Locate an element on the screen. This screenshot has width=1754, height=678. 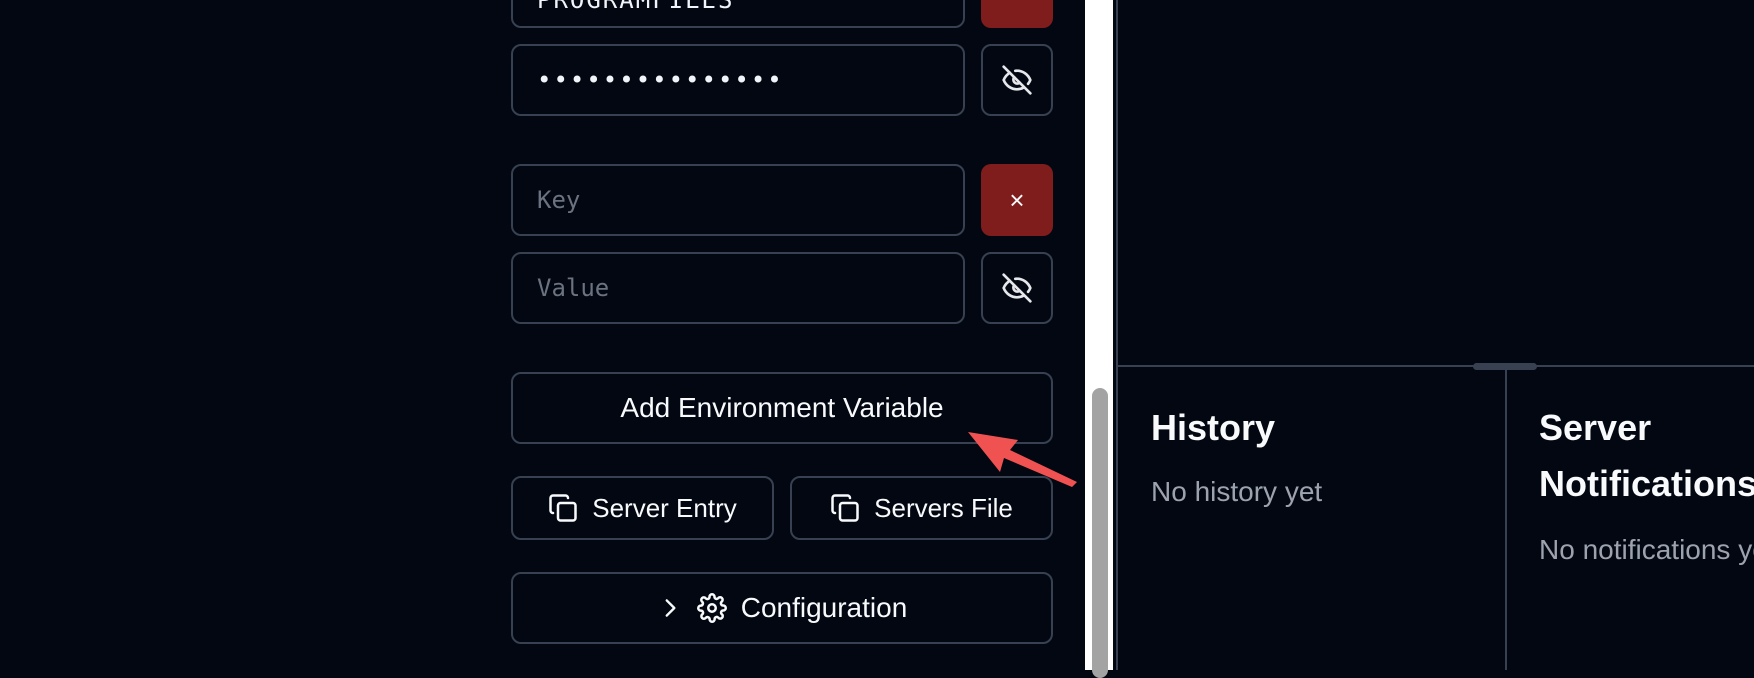
env-key-field-1: PROGRAMFILES is located at coordinates (738, 14).